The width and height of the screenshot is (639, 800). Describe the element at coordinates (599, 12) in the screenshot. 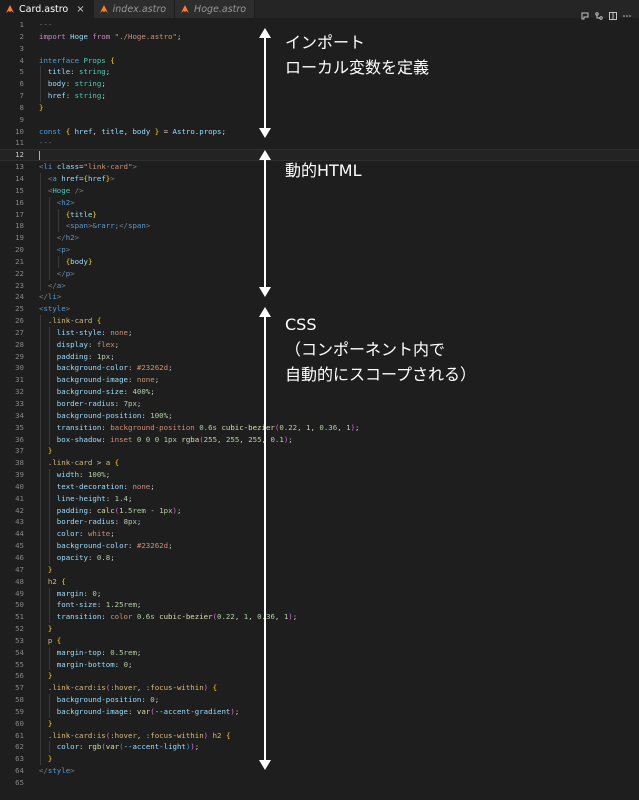

I see `compare-icon` at that location.